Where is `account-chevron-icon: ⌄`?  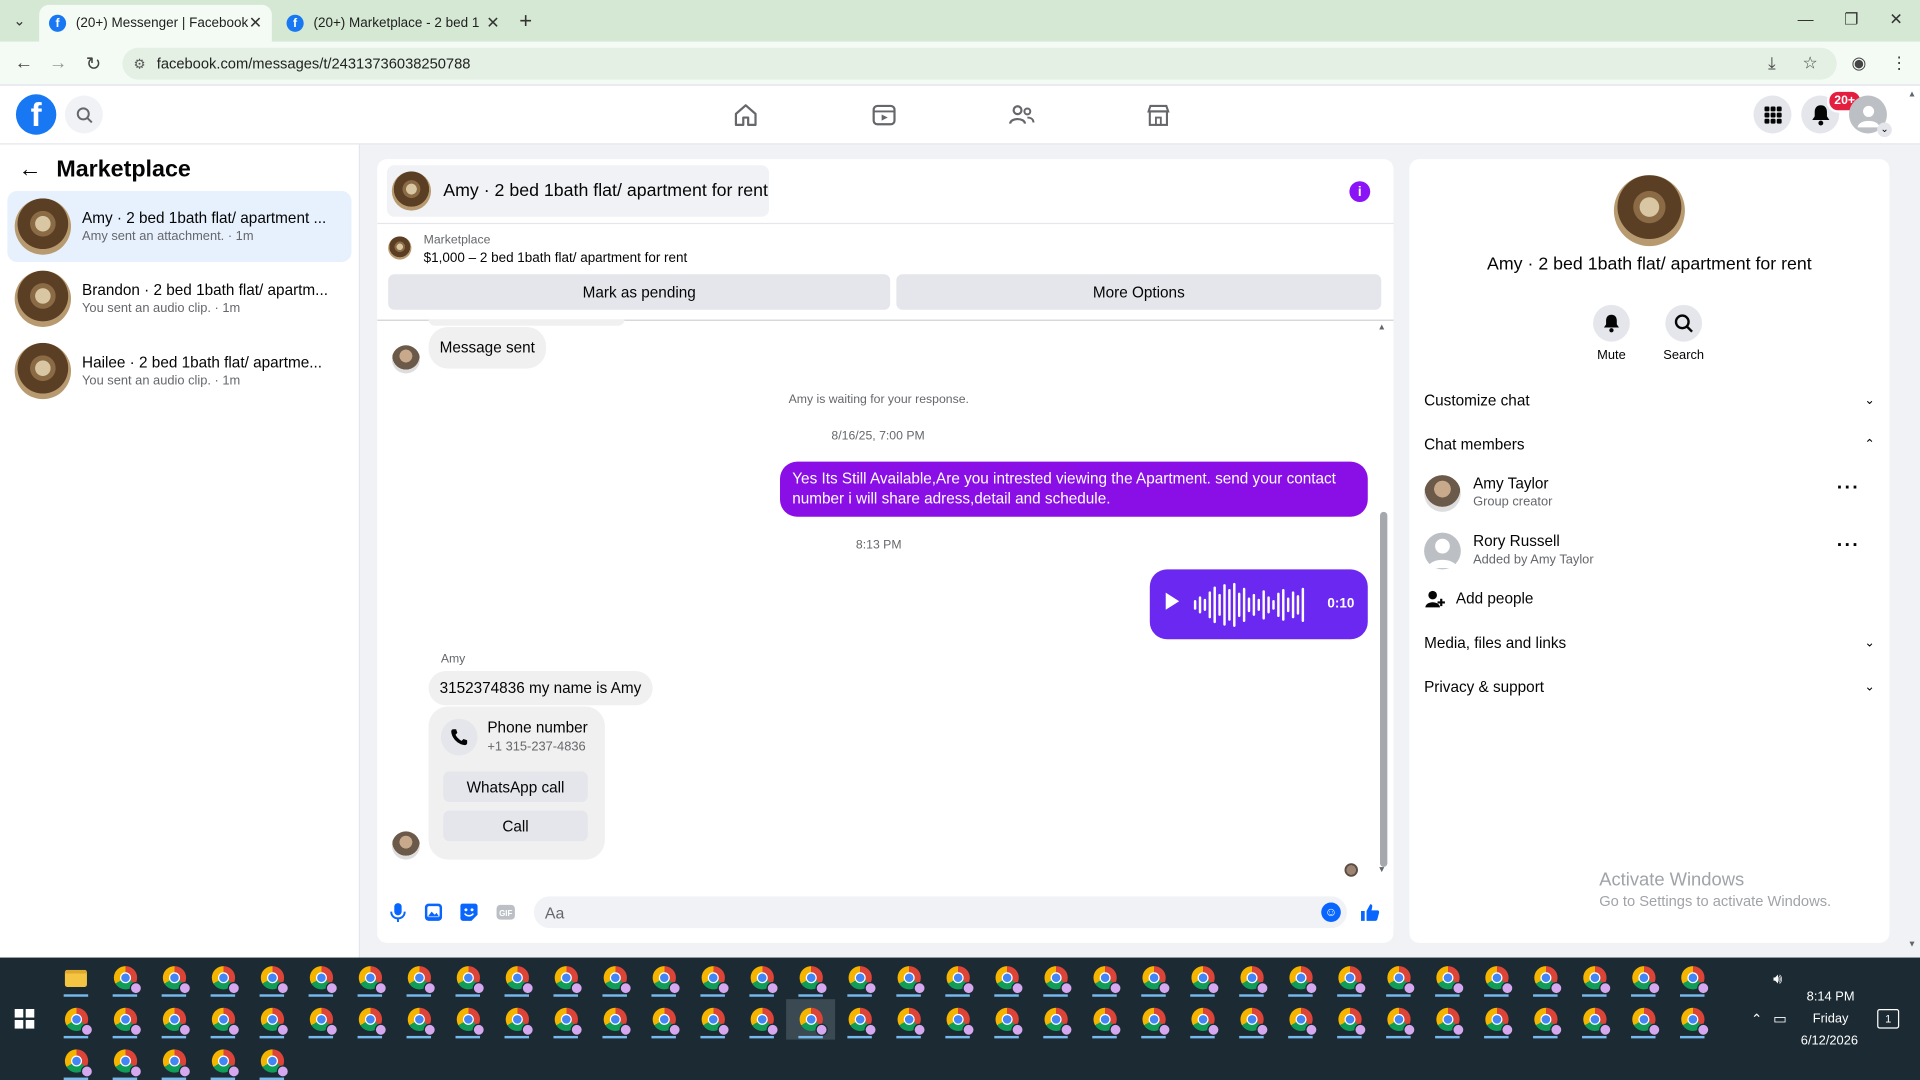 account-chevron-icon: ⌄ is located at coordinates (1884, 130).